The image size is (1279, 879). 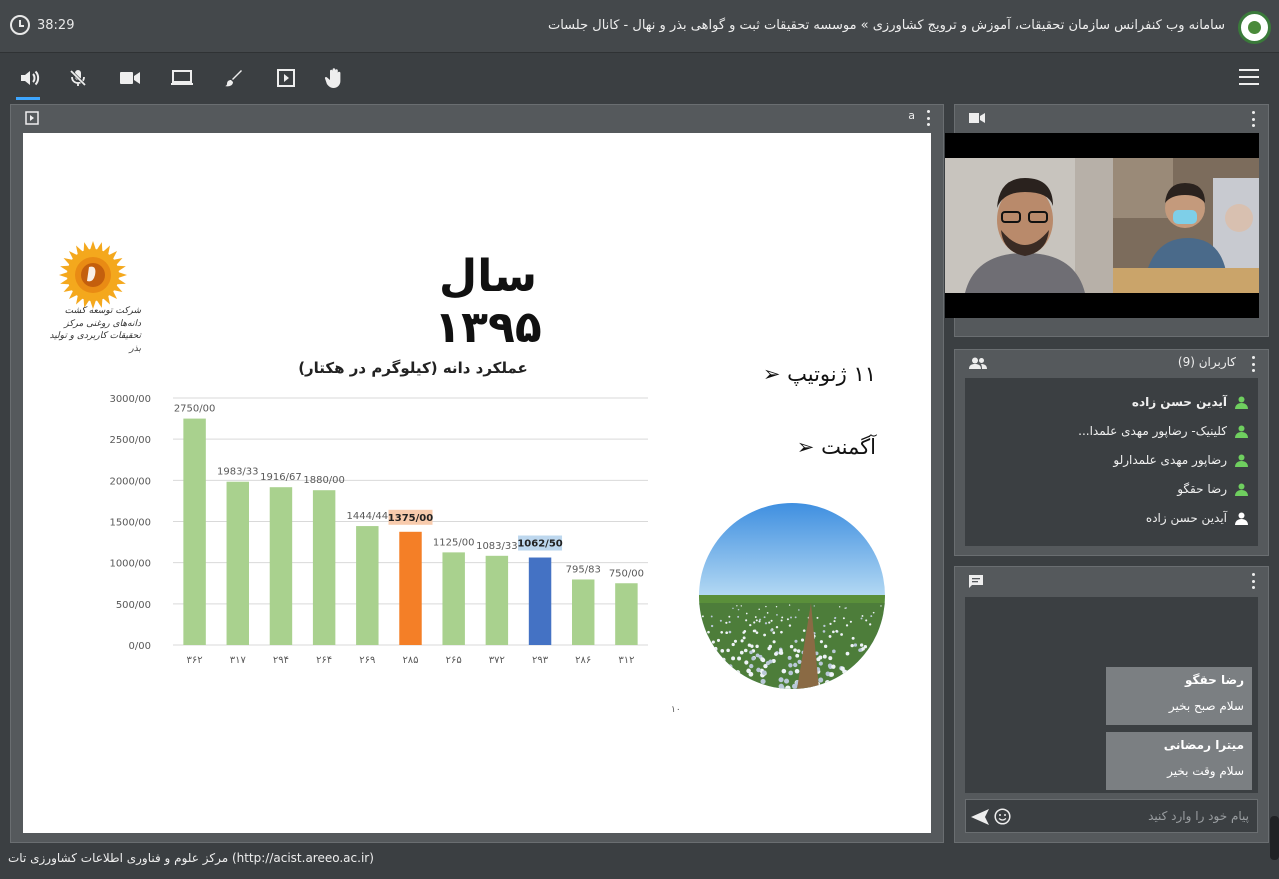 I want to click on y-tick-label: 0/00, so click(x=140, y=646).